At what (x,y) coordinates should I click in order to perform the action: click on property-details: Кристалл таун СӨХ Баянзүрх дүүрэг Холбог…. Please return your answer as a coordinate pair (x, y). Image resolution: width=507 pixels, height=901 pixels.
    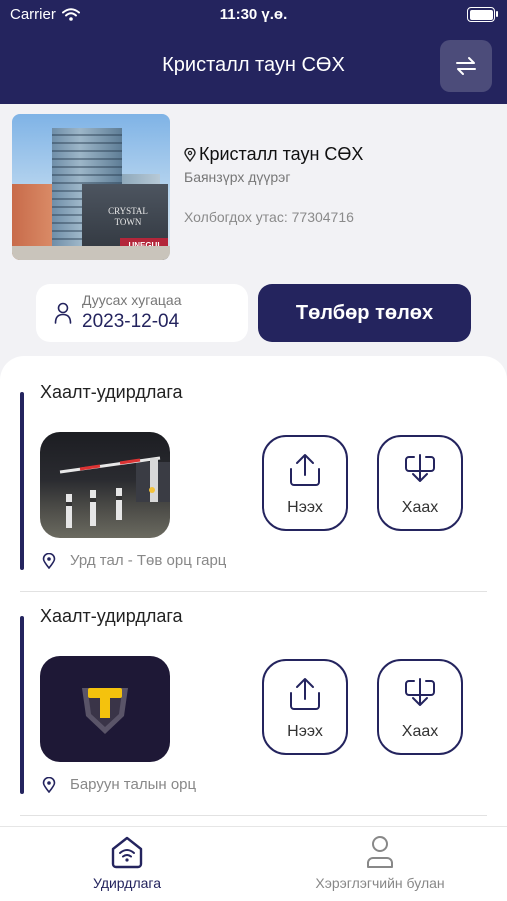
    Looking at the image, I should click on (273, 184).